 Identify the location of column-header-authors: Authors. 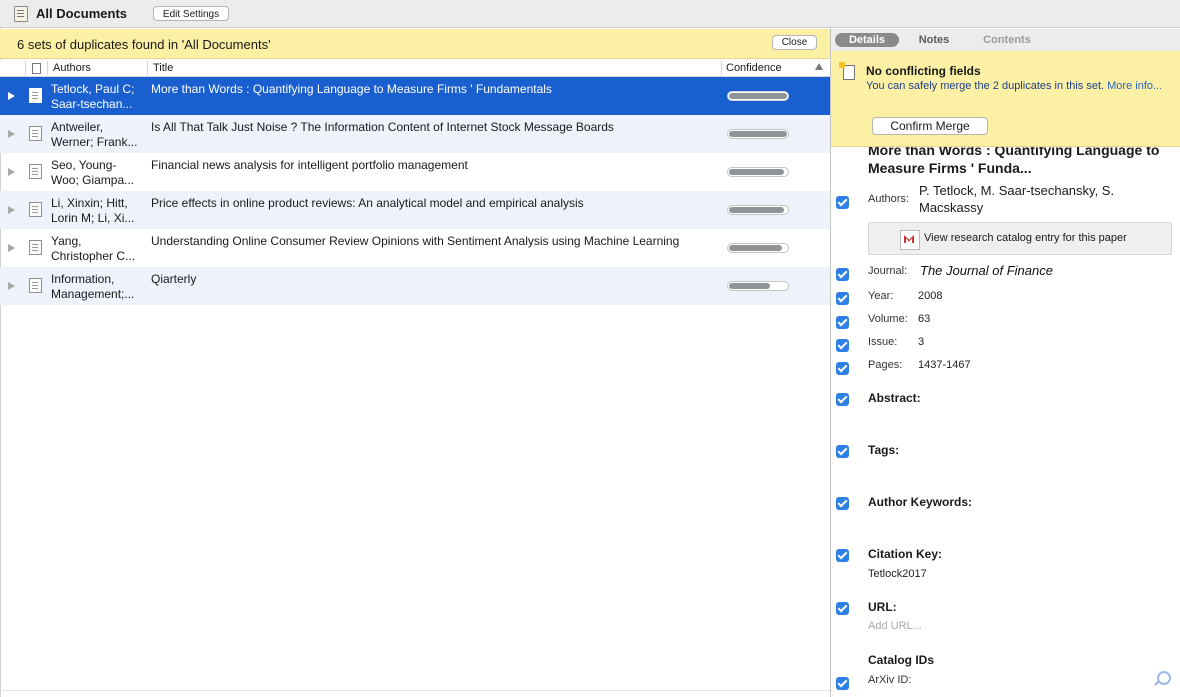
(72, 68).